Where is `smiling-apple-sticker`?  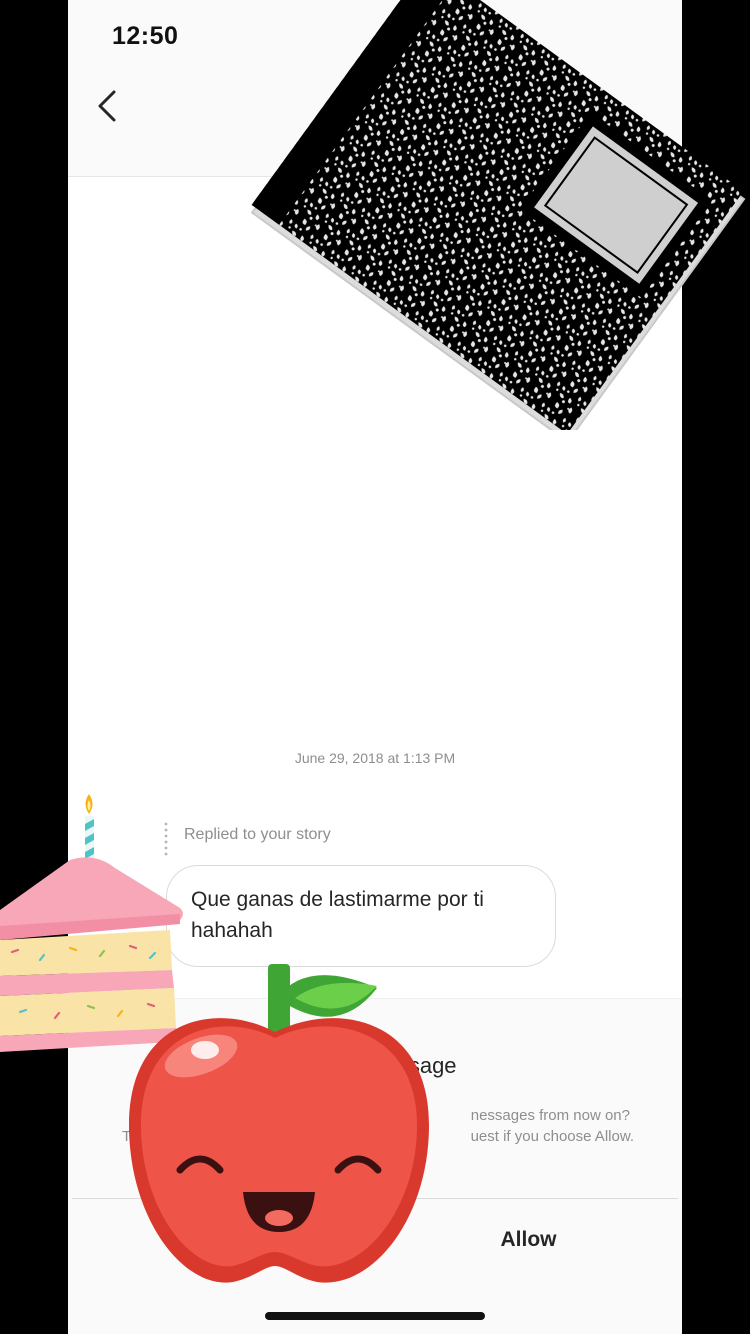 smiling-apple-sticker is located at coordinates (280, 1127).